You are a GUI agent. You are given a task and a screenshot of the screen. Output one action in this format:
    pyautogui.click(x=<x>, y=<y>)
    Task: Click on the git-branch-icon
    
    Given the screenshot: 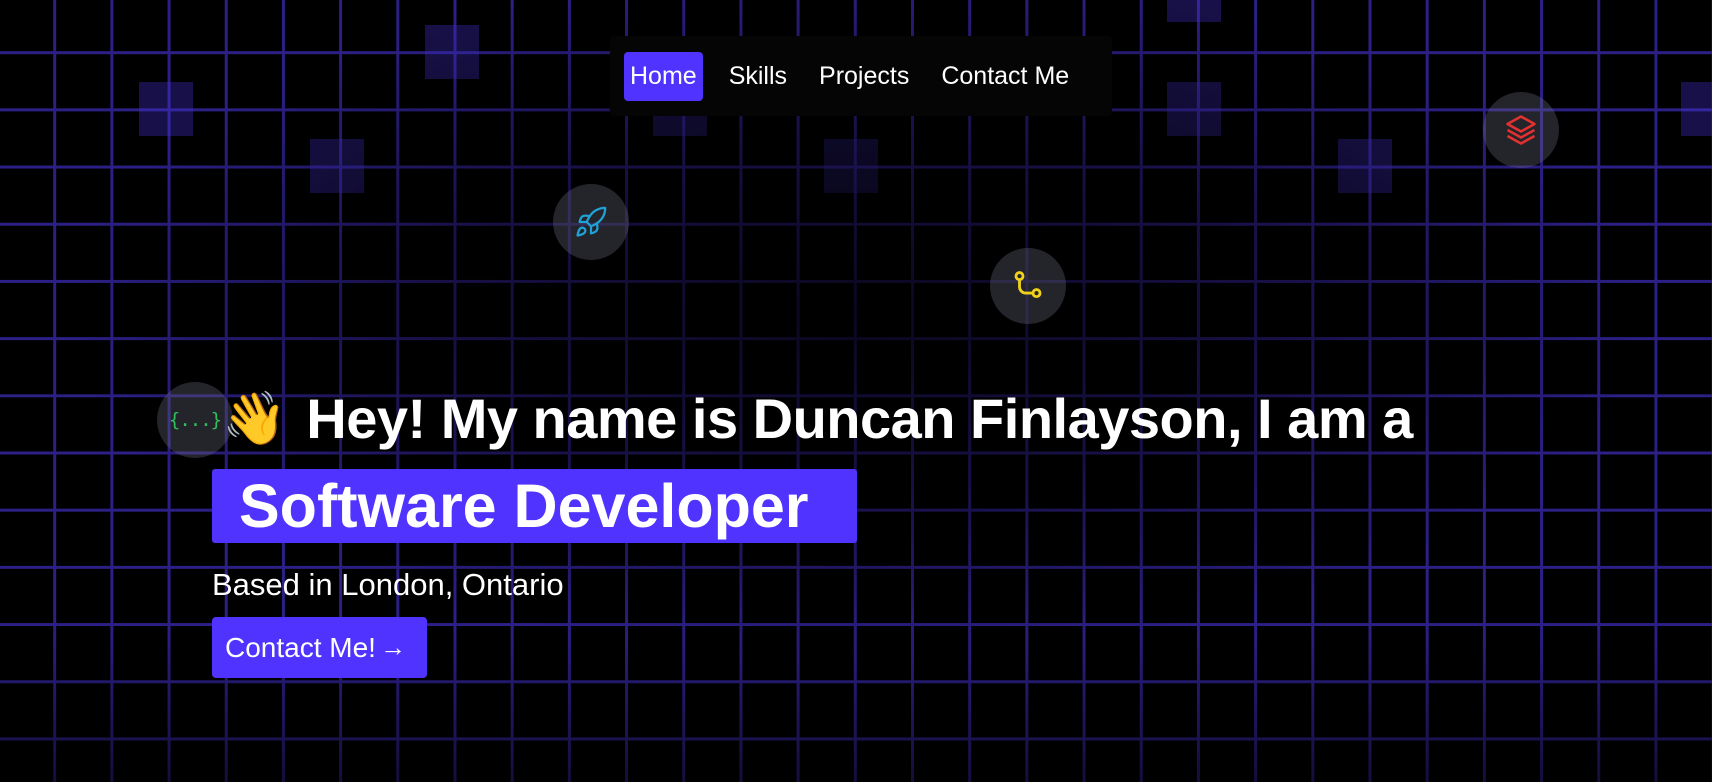 What is the action you would take?
    pyautogui.click(x=1028, y=286)
    